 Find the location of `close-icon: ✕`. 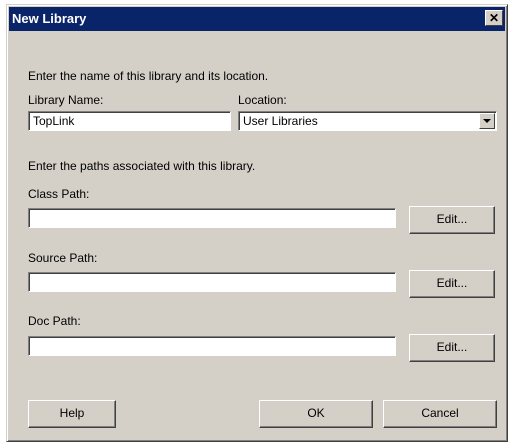

close-icon: ✕ is located at coordinates (494, 18).